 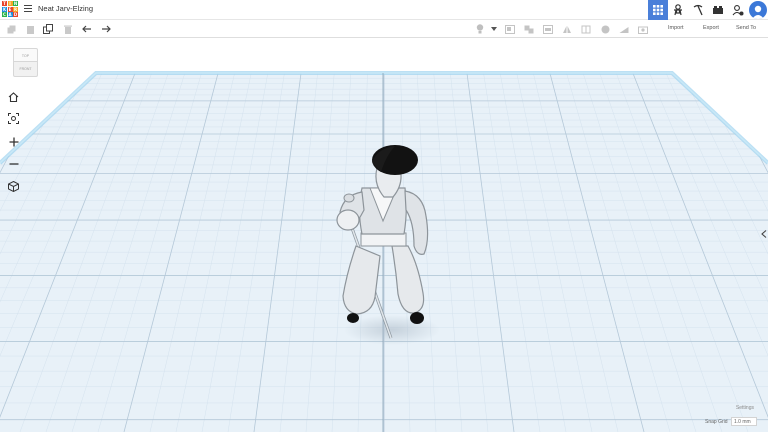 I want to click on zoom-out-button, so click(x=13, y=163).